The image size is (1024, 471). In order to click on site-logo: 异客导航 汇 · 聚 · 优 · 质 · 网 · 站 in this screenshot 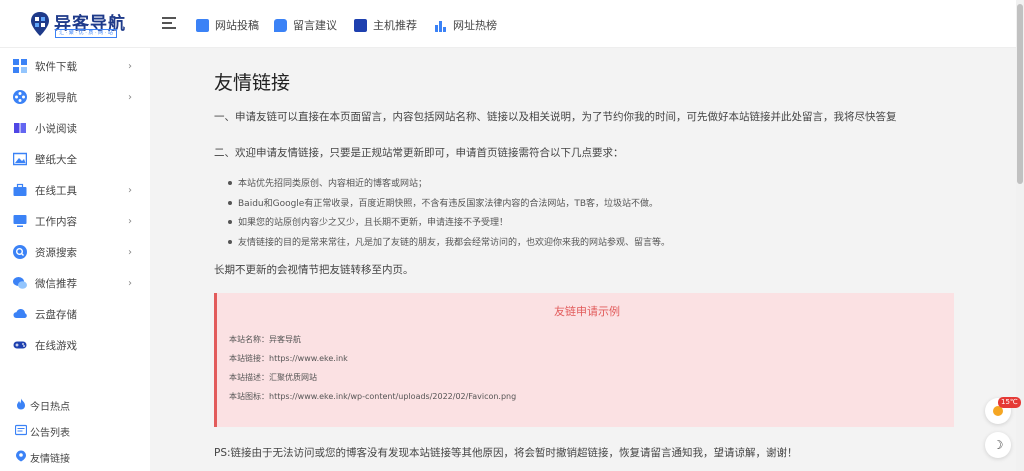, I will do `click(77, 25)`.